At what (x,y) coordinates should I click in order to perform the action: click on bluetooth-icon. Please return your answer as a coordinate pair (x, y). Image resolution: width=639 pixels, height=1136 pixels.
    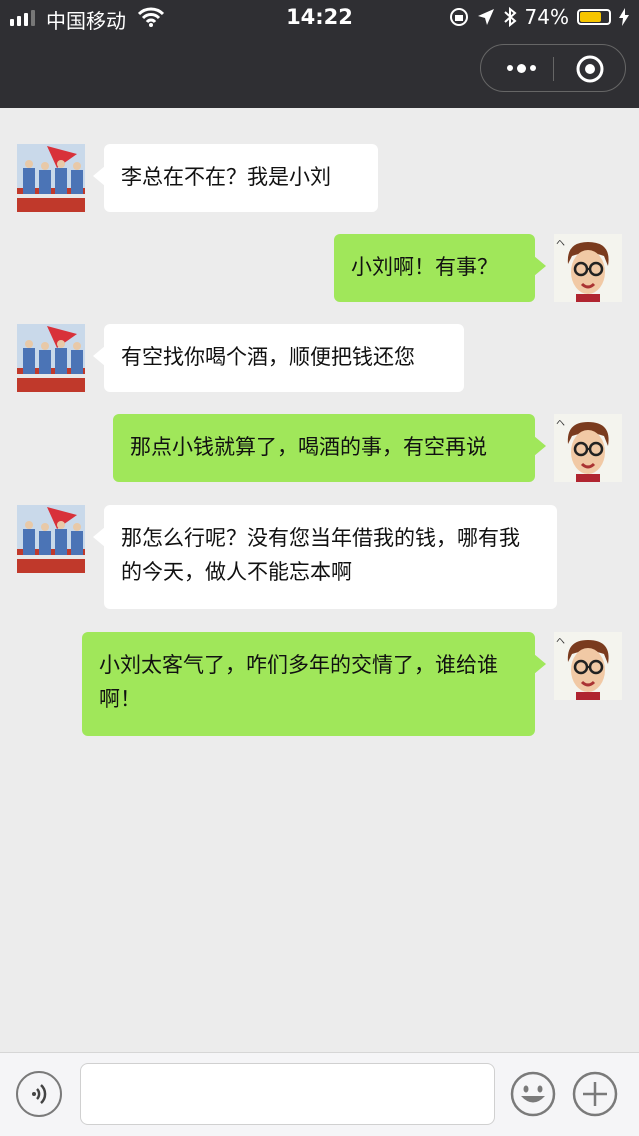
    Looking at the image, I should click on (510, 17).